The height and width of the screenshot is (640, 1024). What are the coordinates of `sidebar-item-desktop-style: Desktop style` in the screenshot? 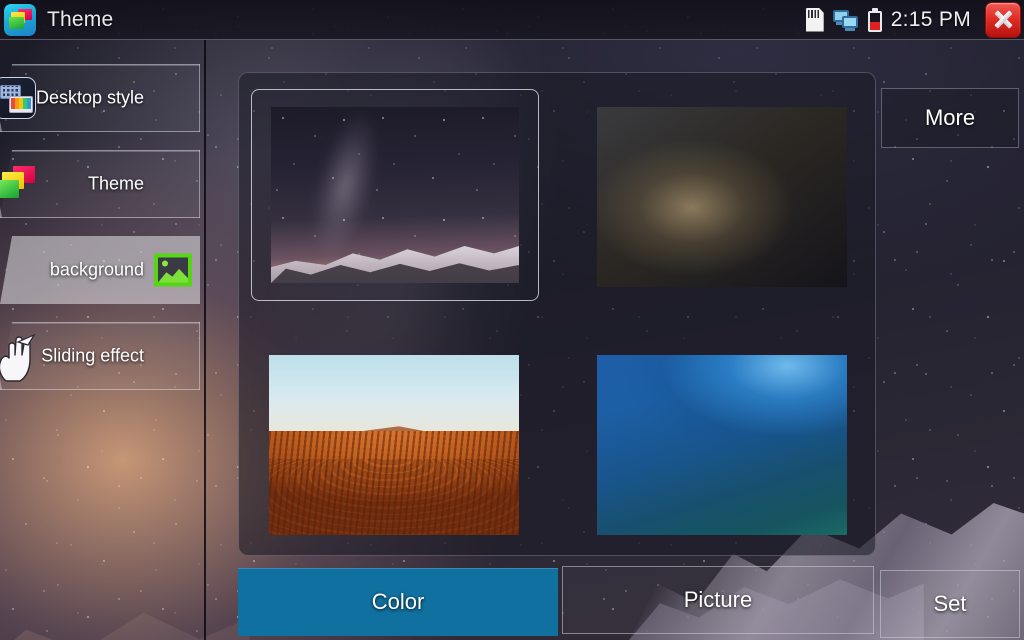 It's located at (100, 98).